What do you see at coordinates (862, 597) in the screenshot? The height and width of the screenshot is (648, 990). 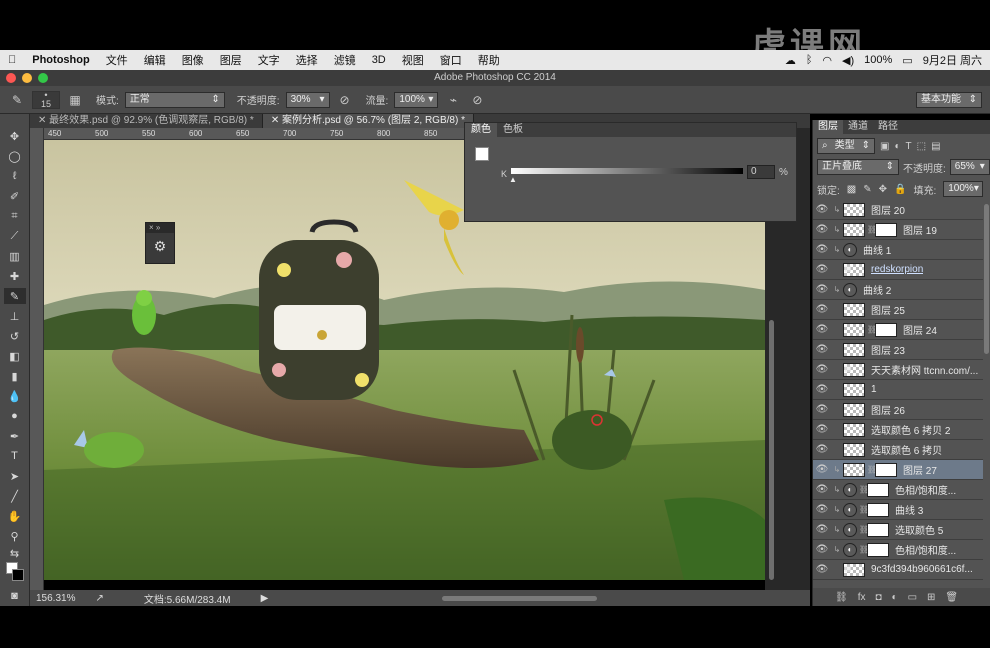 I see `layer-style-icon: fx` at bounding box center [862, 597].